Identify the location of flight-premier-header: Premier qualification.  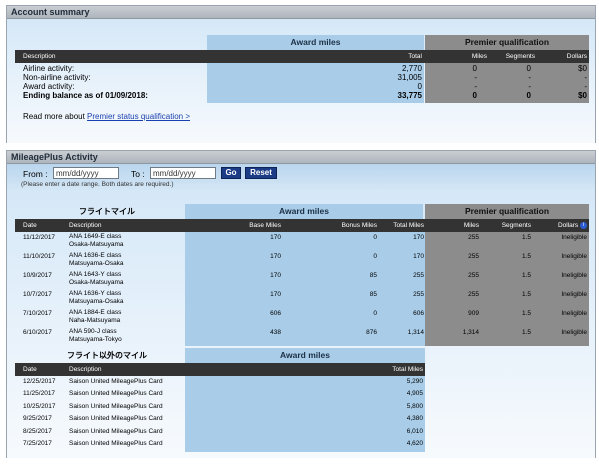
(507, 211).